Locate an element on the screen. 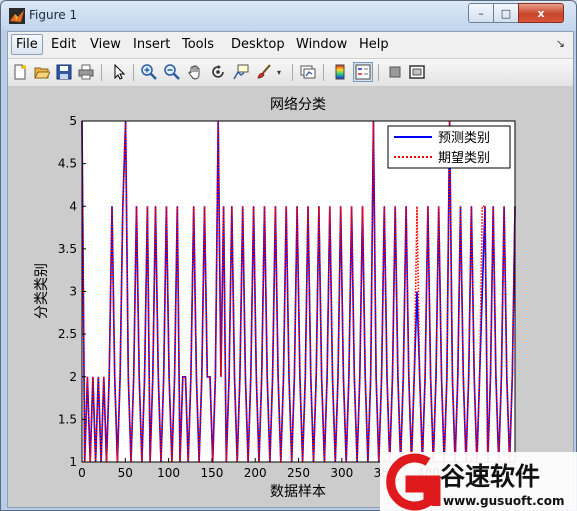  menu-help: Help is located at coordinates (374, 44).